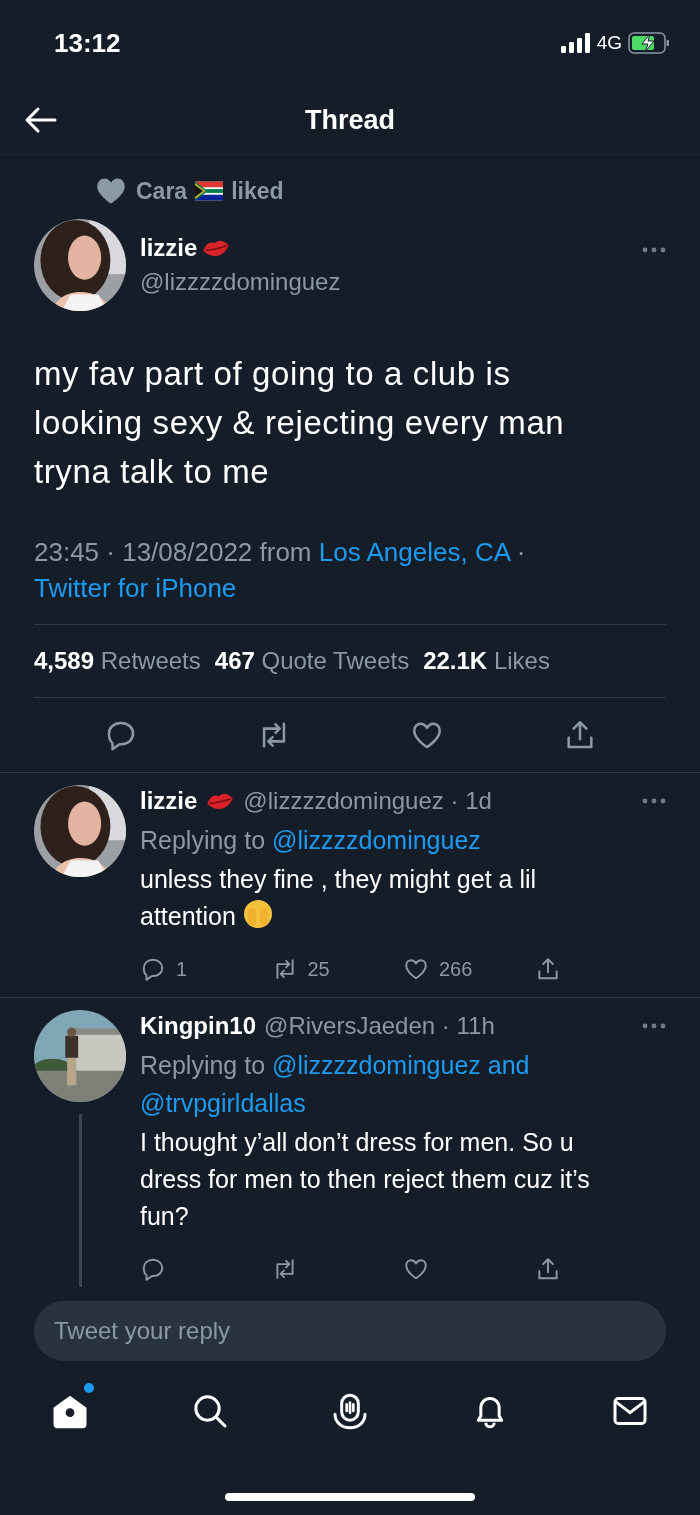 The image size is (700, 1515). I want to click on replying-to-text: Replying to @lizzzzdominguez, so click(311, 840).